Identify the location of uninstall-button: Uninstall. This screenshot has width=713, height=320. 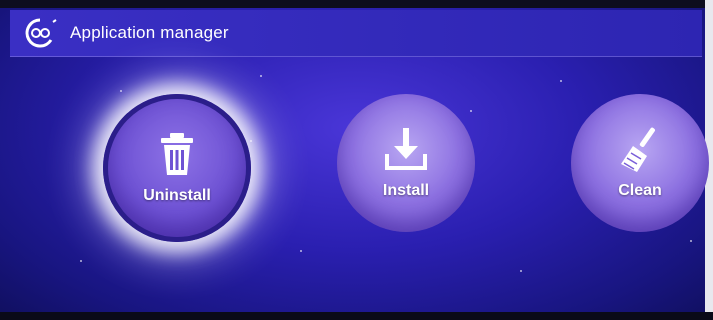
(177, 168).